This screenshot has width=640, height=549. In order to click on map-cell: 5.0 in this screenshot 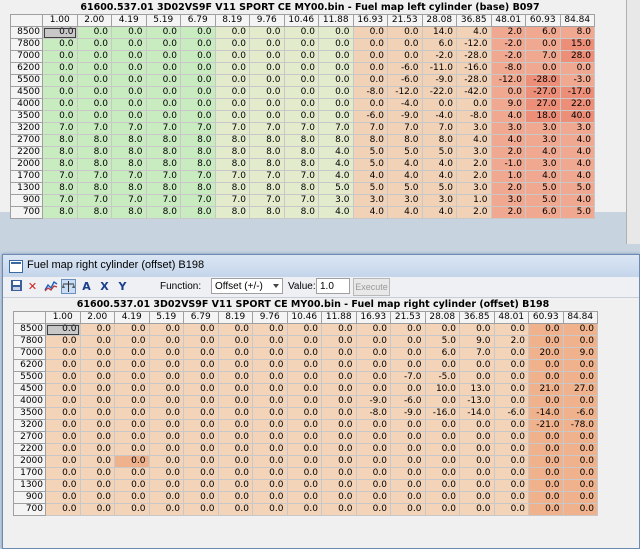, I will do `click(370, 188)`.